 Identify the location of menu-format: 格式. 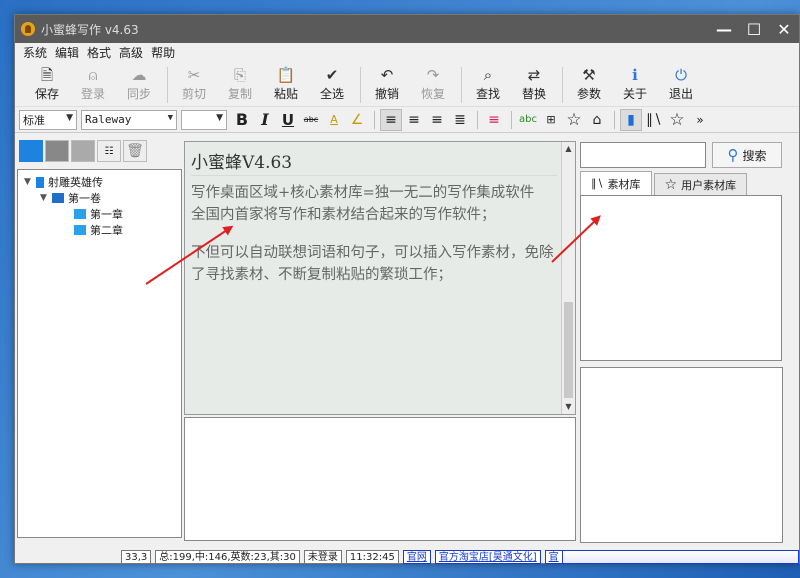
(99, 52).